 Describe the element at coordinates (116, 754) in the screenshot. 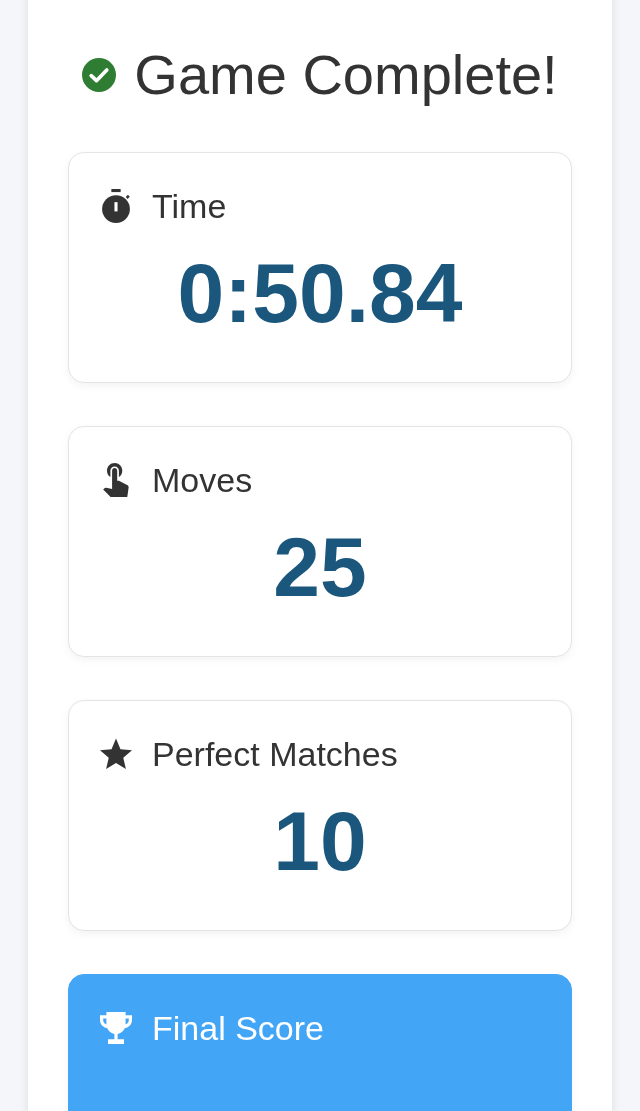

I see `star-icon` at that location.